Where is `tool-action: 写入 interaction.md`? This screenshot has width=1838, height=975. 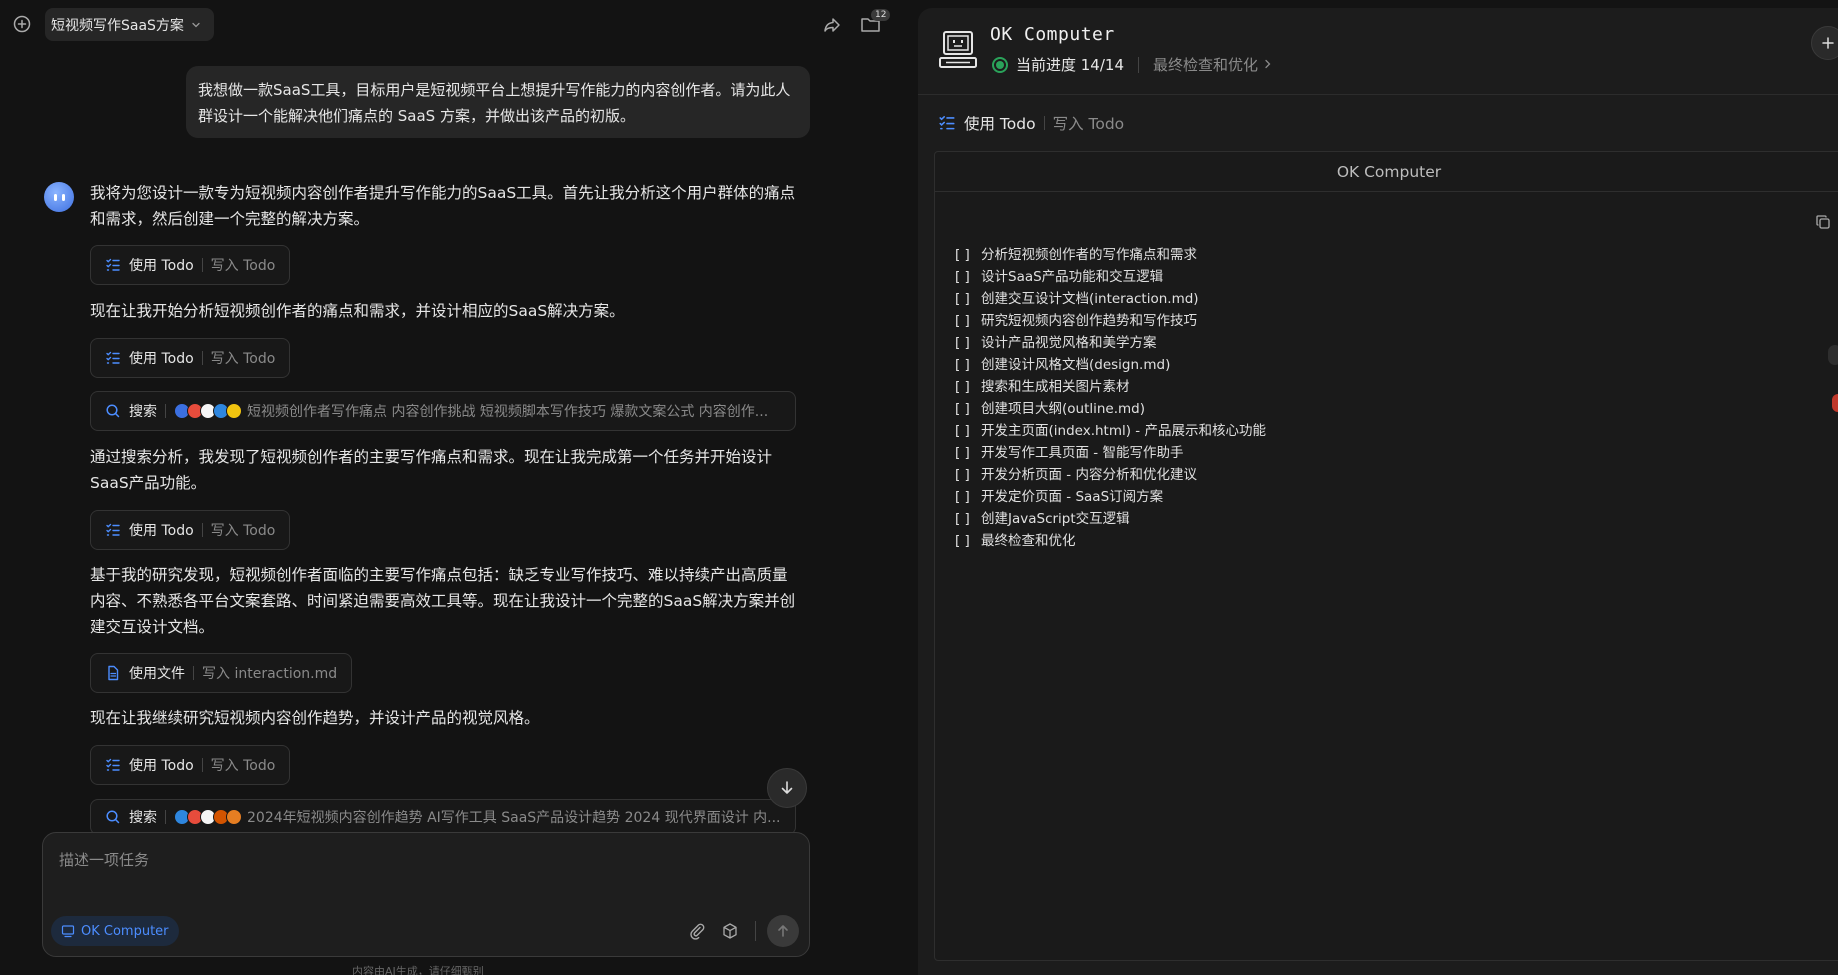
tool-action: 写入 interaction.md is located at coordinates (270, 674).